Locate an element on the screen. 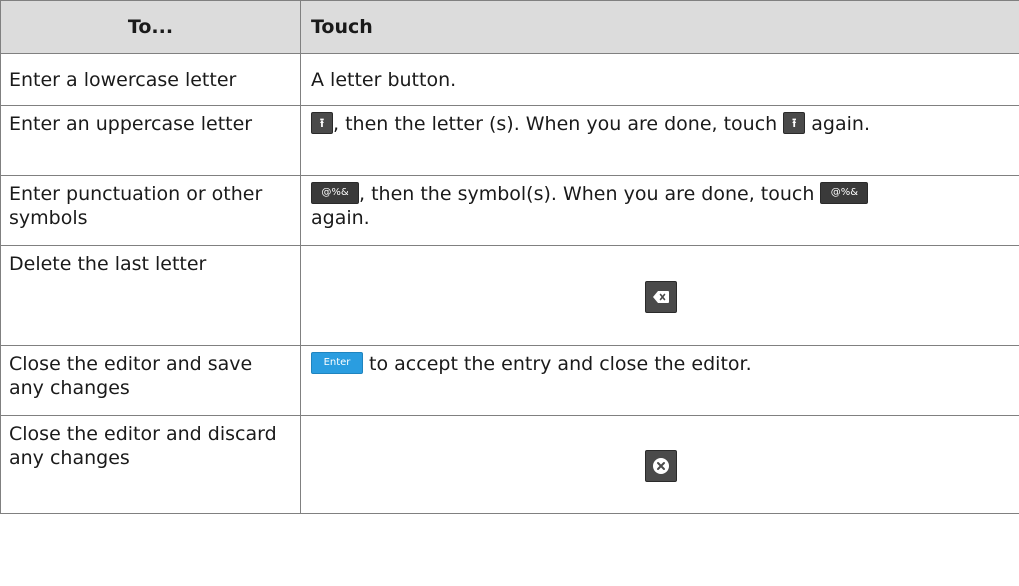 This screenshot has width=1019, height=586. touch-cell: A letter button. is located at coordinates (659, 79).